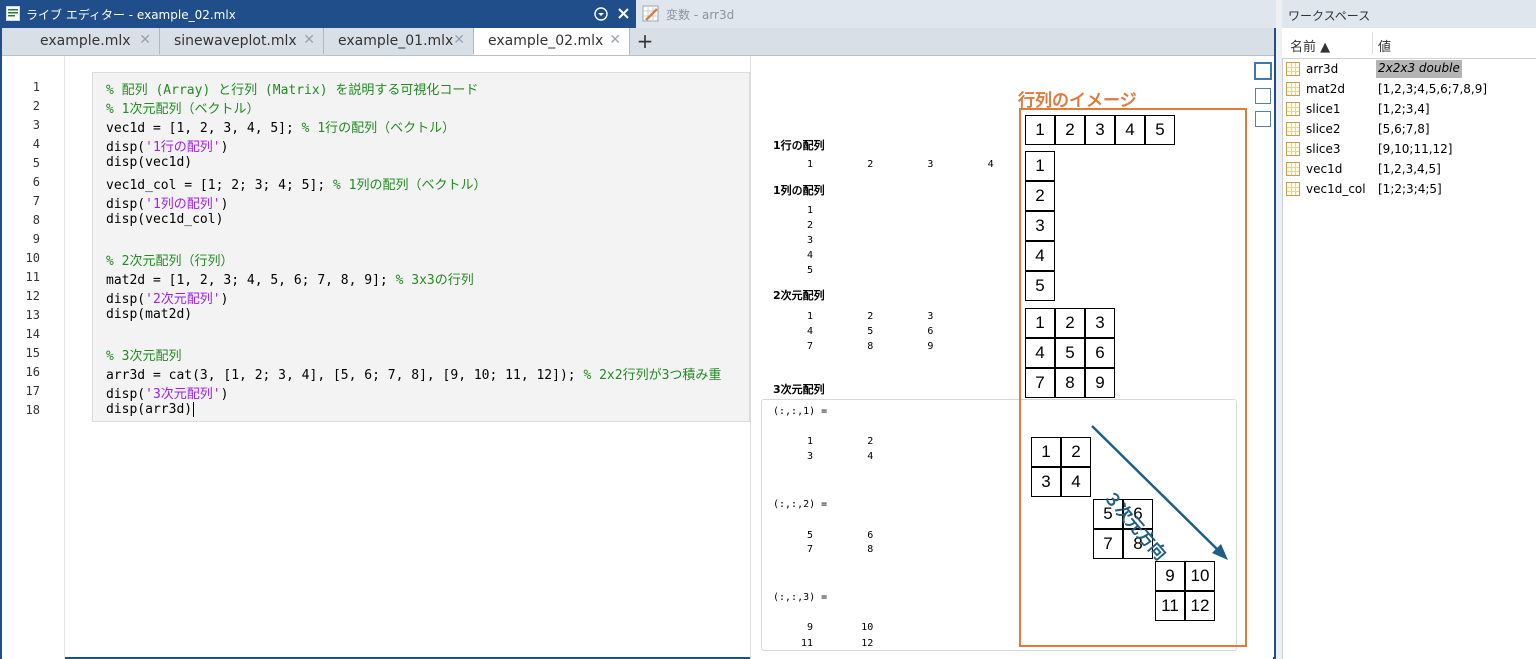  What do you see at coordinates (292, 88) in the screenshot?
I see `code-line-1: % 配列 (Array) と行列 (Matrix) を説明する可視化コード` at bounding box center [292, 88].